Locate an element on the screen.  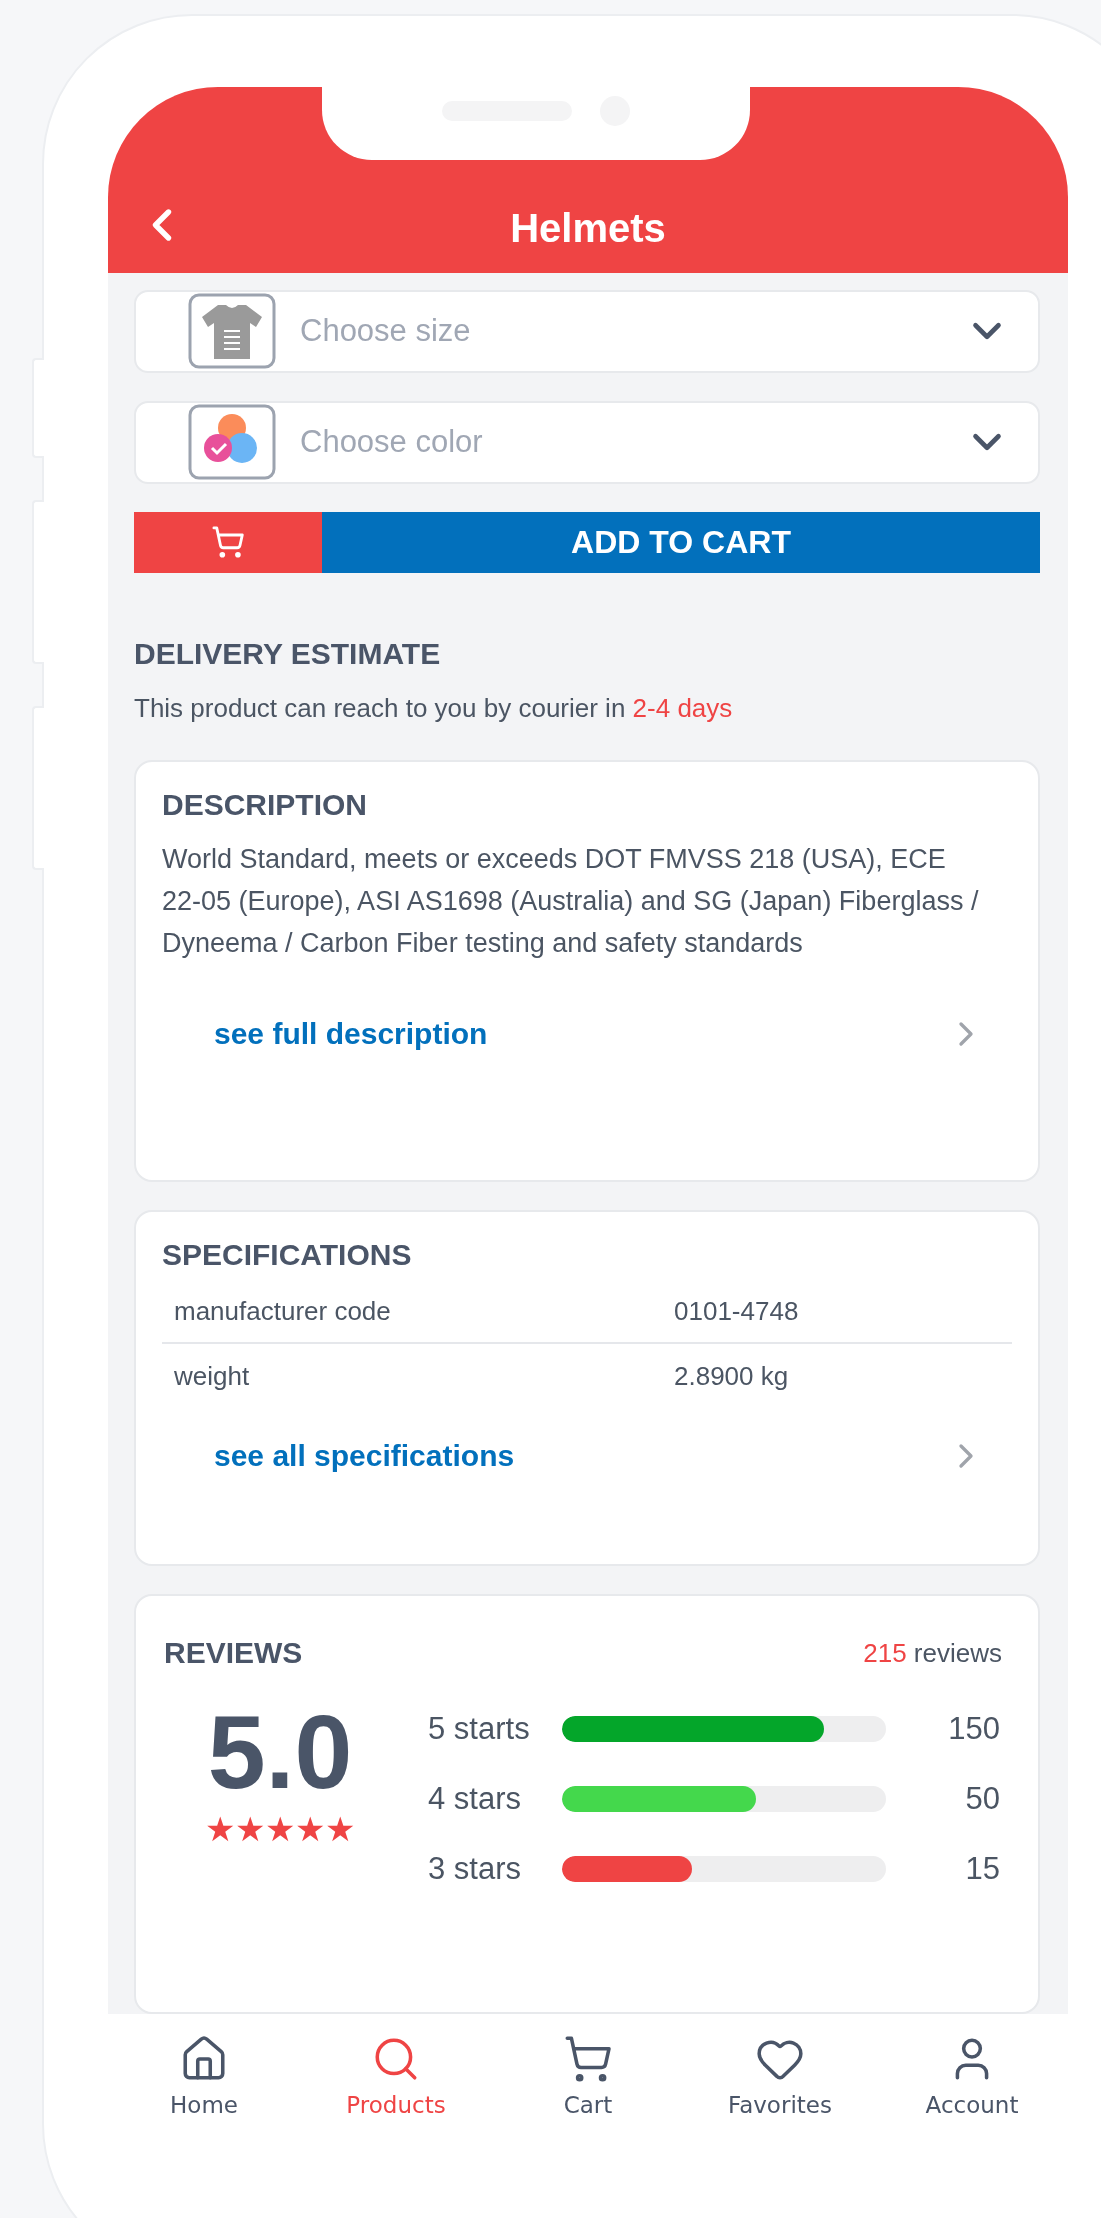
spec-name: weight is located at coordinates (212, 1376).